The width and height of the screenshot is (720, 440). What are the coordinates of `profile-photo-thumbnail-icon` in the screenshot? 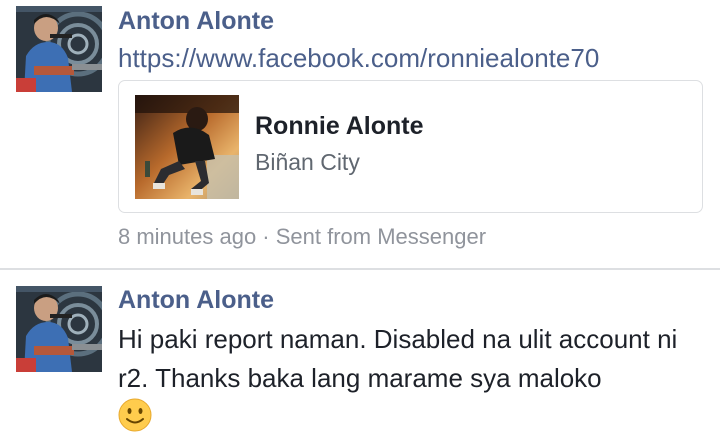 It's located at (187, 147).